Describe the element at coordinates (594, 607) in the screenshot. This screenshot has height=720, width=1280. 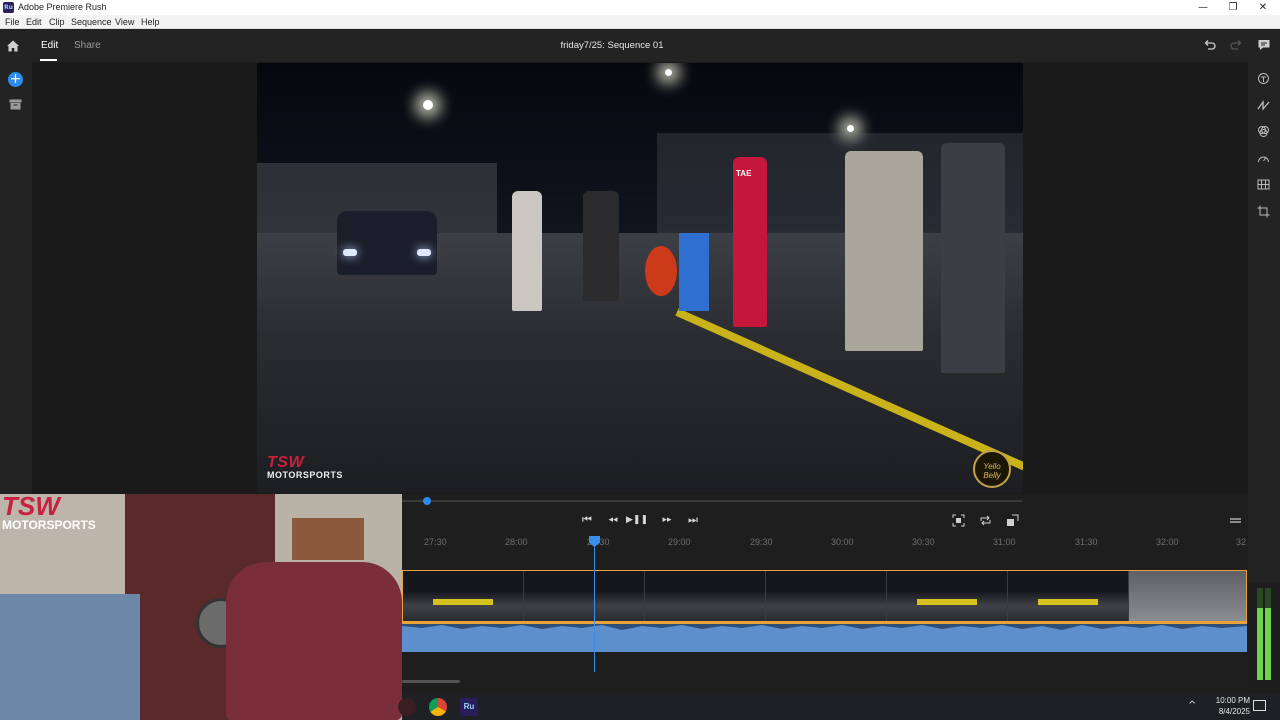
I see `playhead-line` at that location.